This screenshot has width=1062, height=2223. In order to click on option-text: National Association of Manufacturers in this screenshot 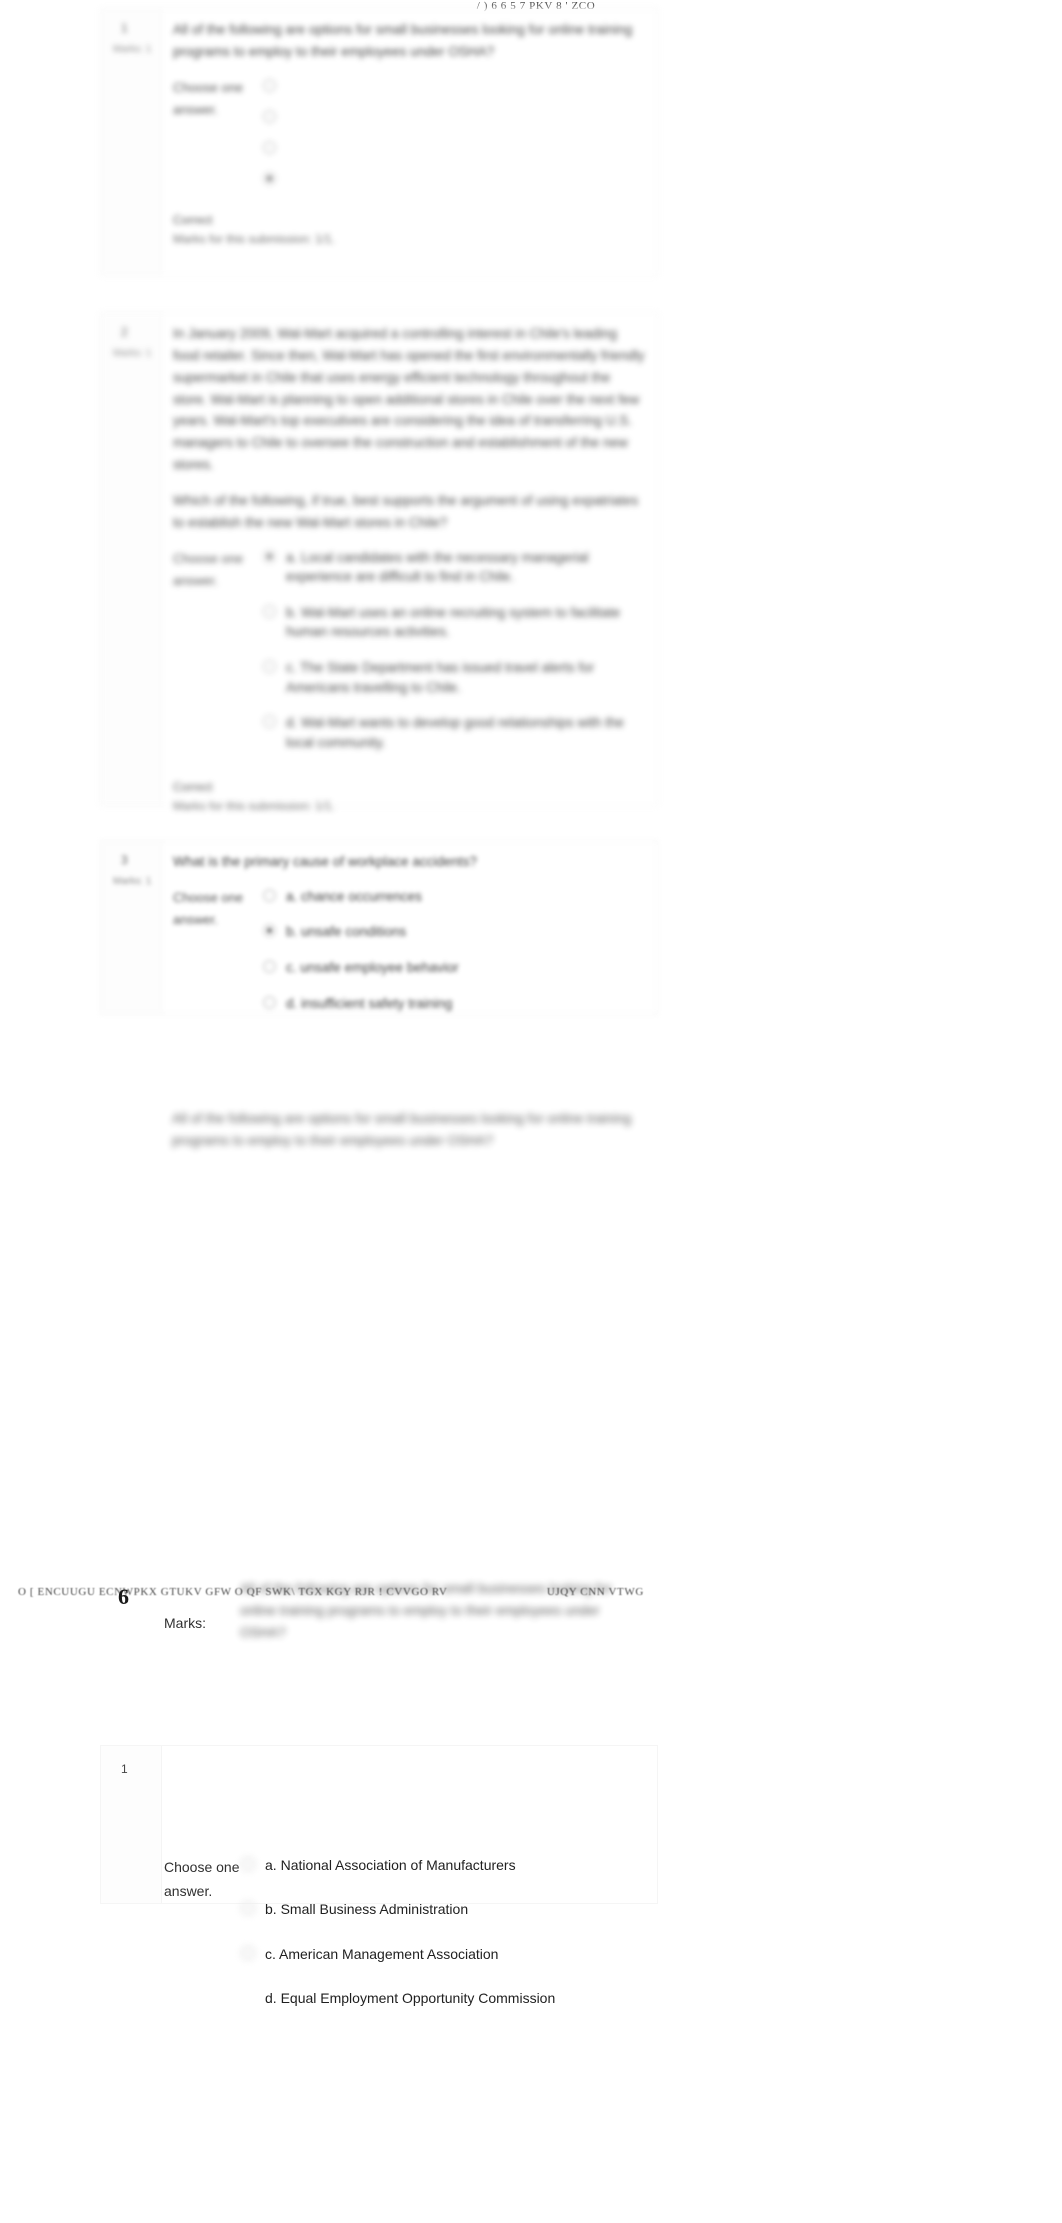, I will do `click(398, 1865)`.